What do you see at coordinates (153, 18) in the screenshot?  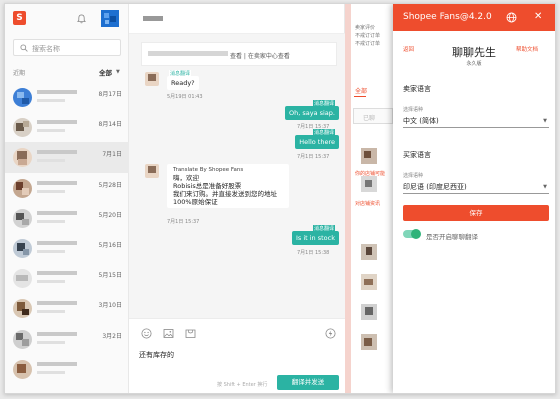 I see `masked-contact-name` at bounding box center [153, 18].